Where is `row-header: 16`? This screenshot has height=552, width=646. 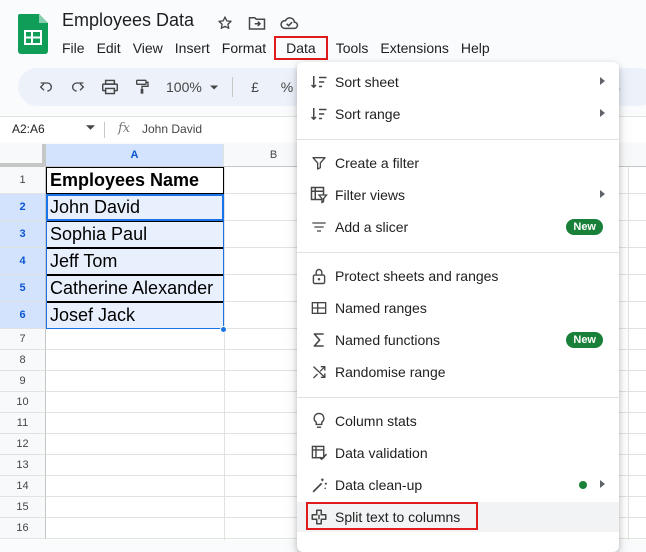 row-header: 16 is located at coordinates (23, 528).